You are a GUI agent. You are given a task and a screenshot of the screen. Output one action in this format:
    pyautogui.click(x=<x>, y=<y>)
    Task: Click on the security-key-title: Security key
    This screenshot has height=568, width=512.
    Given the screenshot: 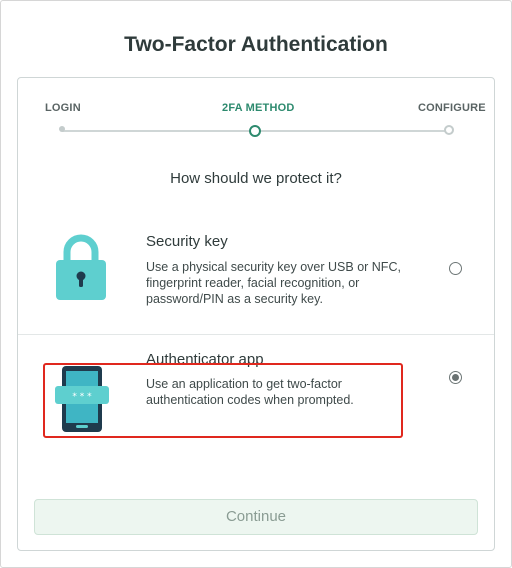 What is the action you would take?
    pyautogui.click(x=187, y=241)
    